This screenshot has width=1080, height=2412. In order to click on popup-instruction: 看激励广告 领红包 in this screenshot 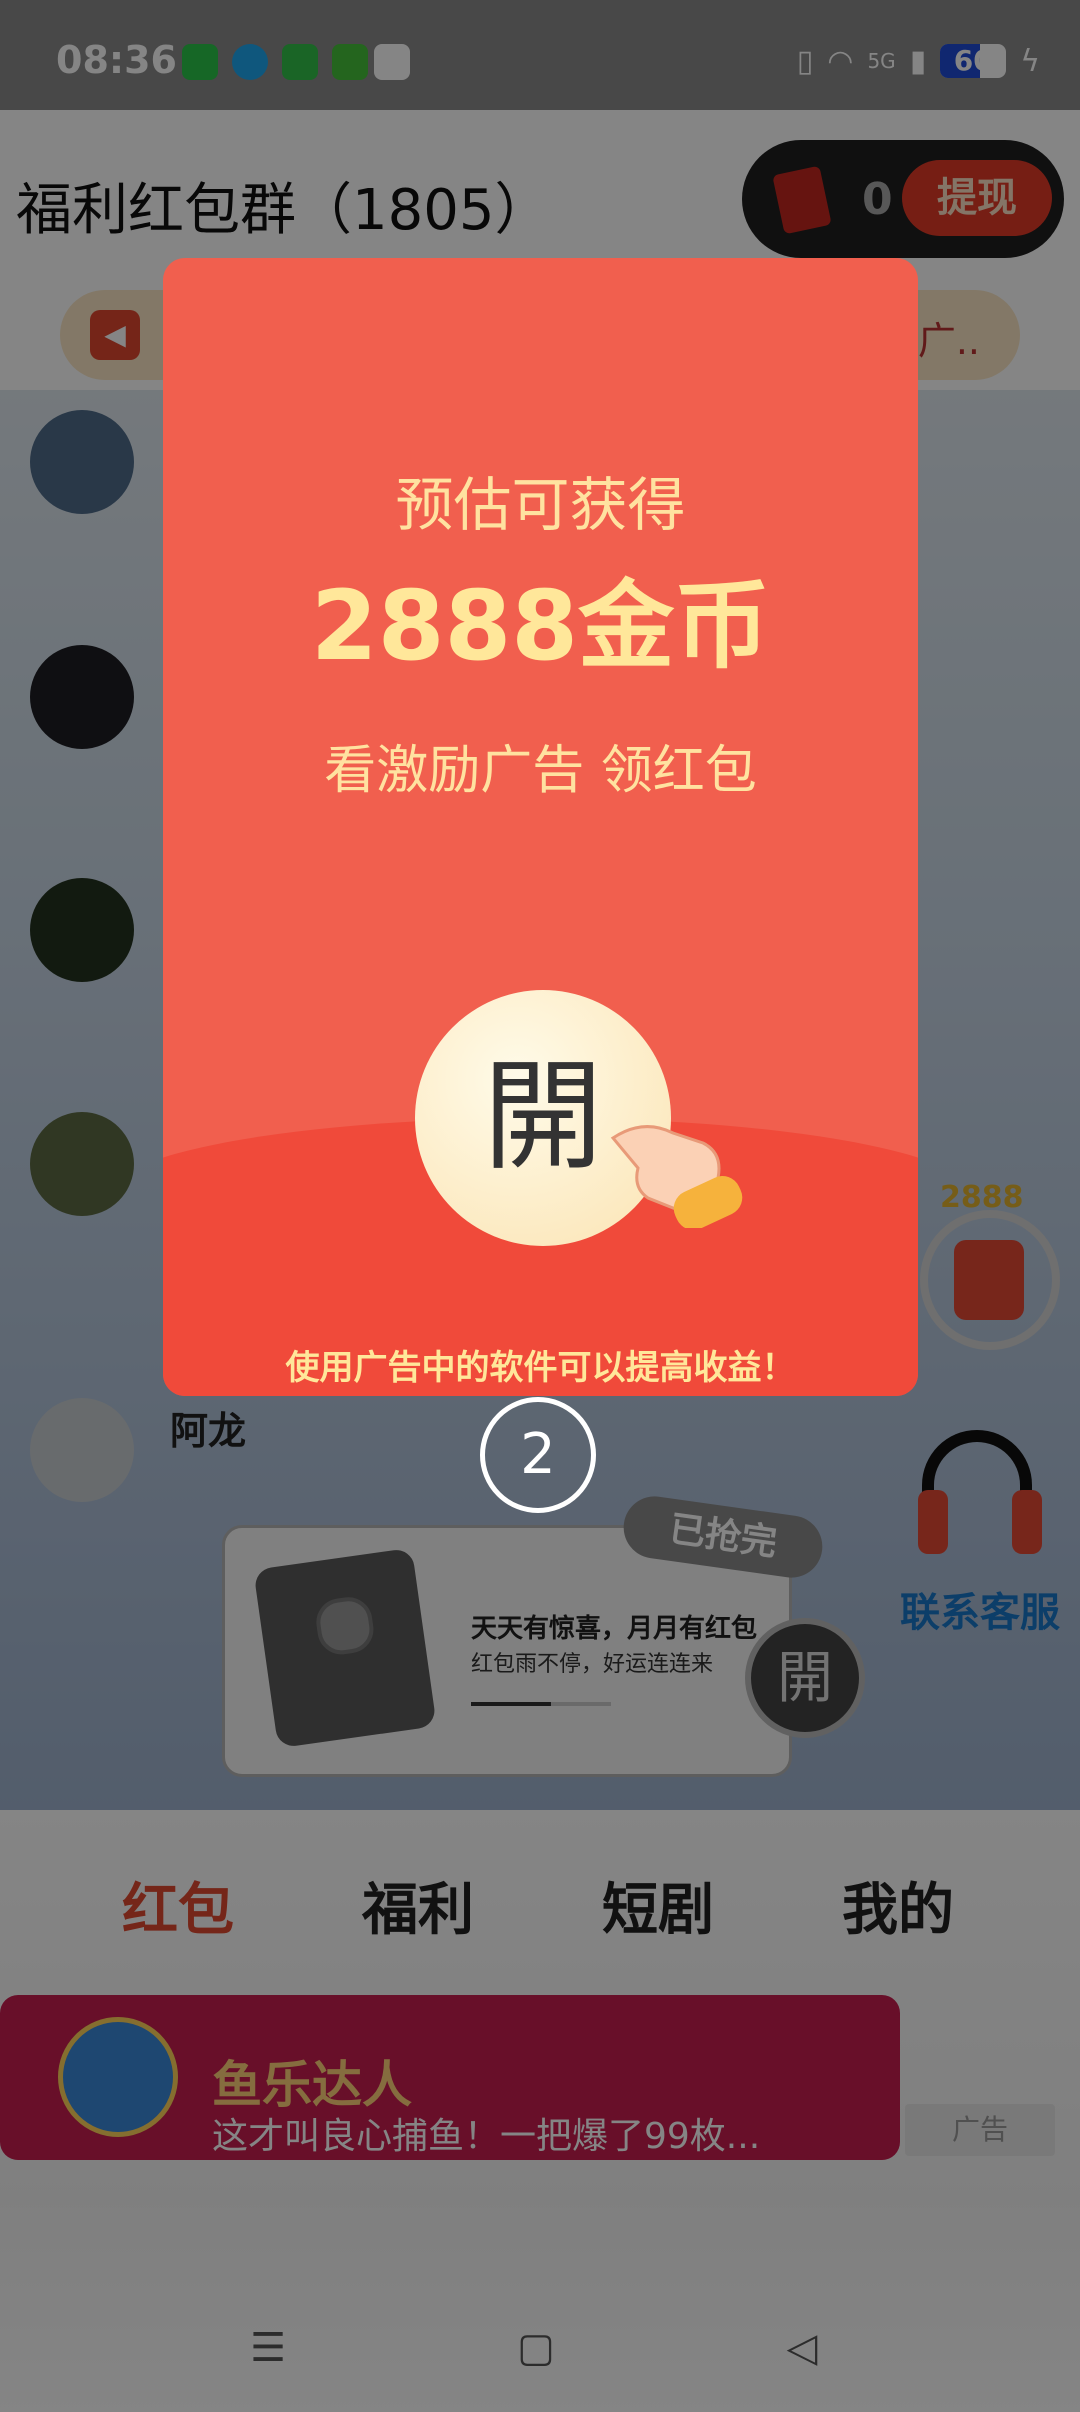, I will do `click(540, 771)`.